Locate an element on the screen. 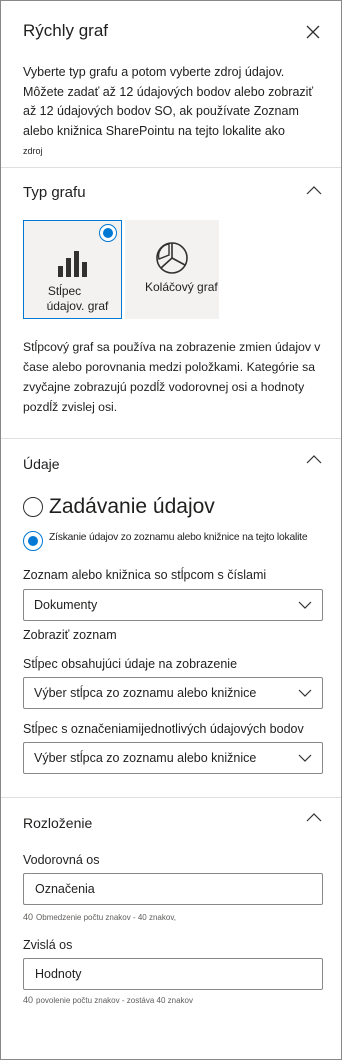 The width and height of the screenshot is (342, 1060). list-dropdown: Dokumenty is located at coordinates (173, 605).